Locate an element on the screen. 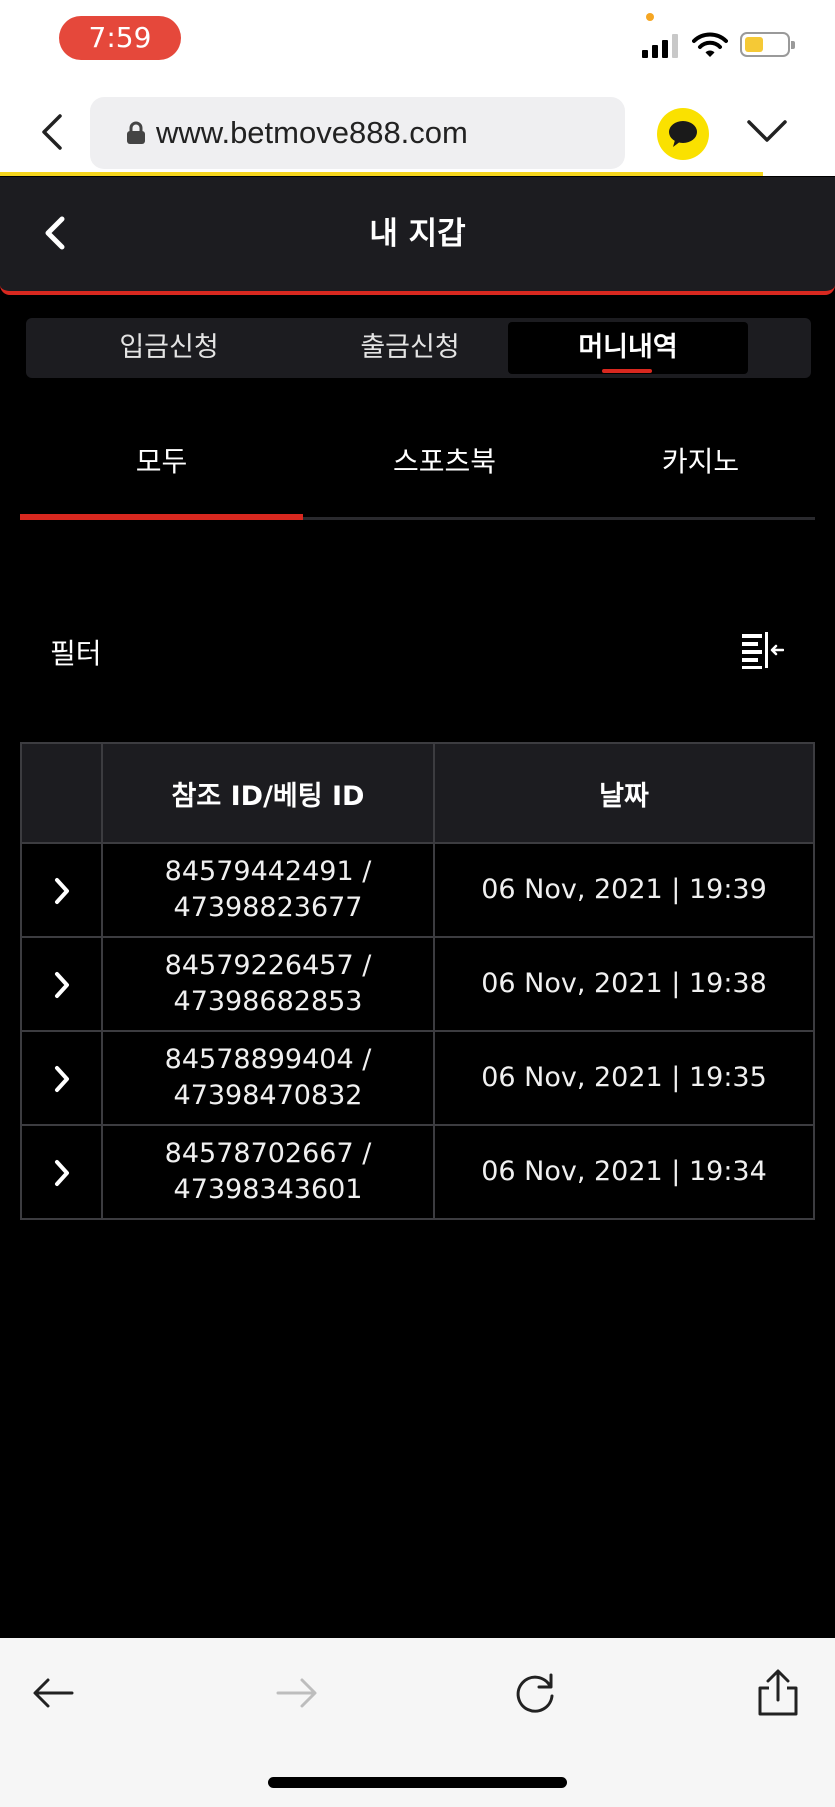 Image resolution: width=835 pixels, height=1807 pixels. header-ref-bet-id: 참조 ID/베팅 ID is located at coordinates (268, 793).